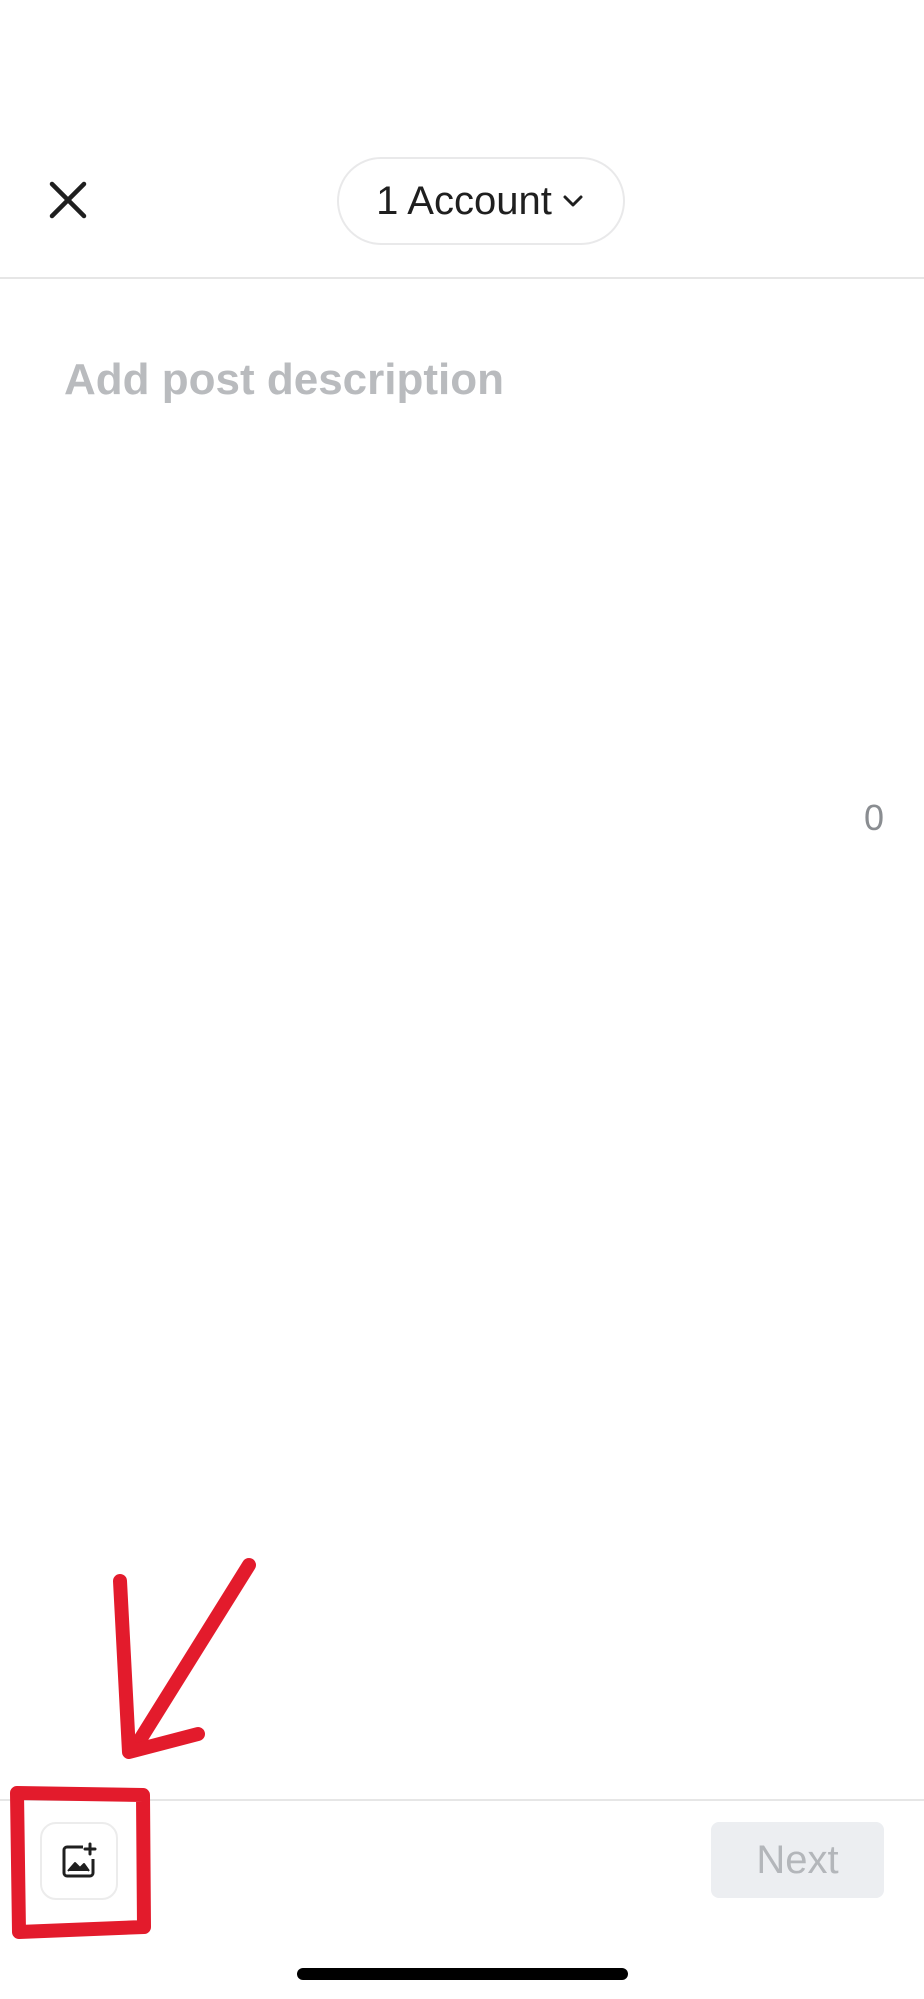 The width and height of the screenshot is (924, 1999). I want to click on close-icon, so click(68, 200).